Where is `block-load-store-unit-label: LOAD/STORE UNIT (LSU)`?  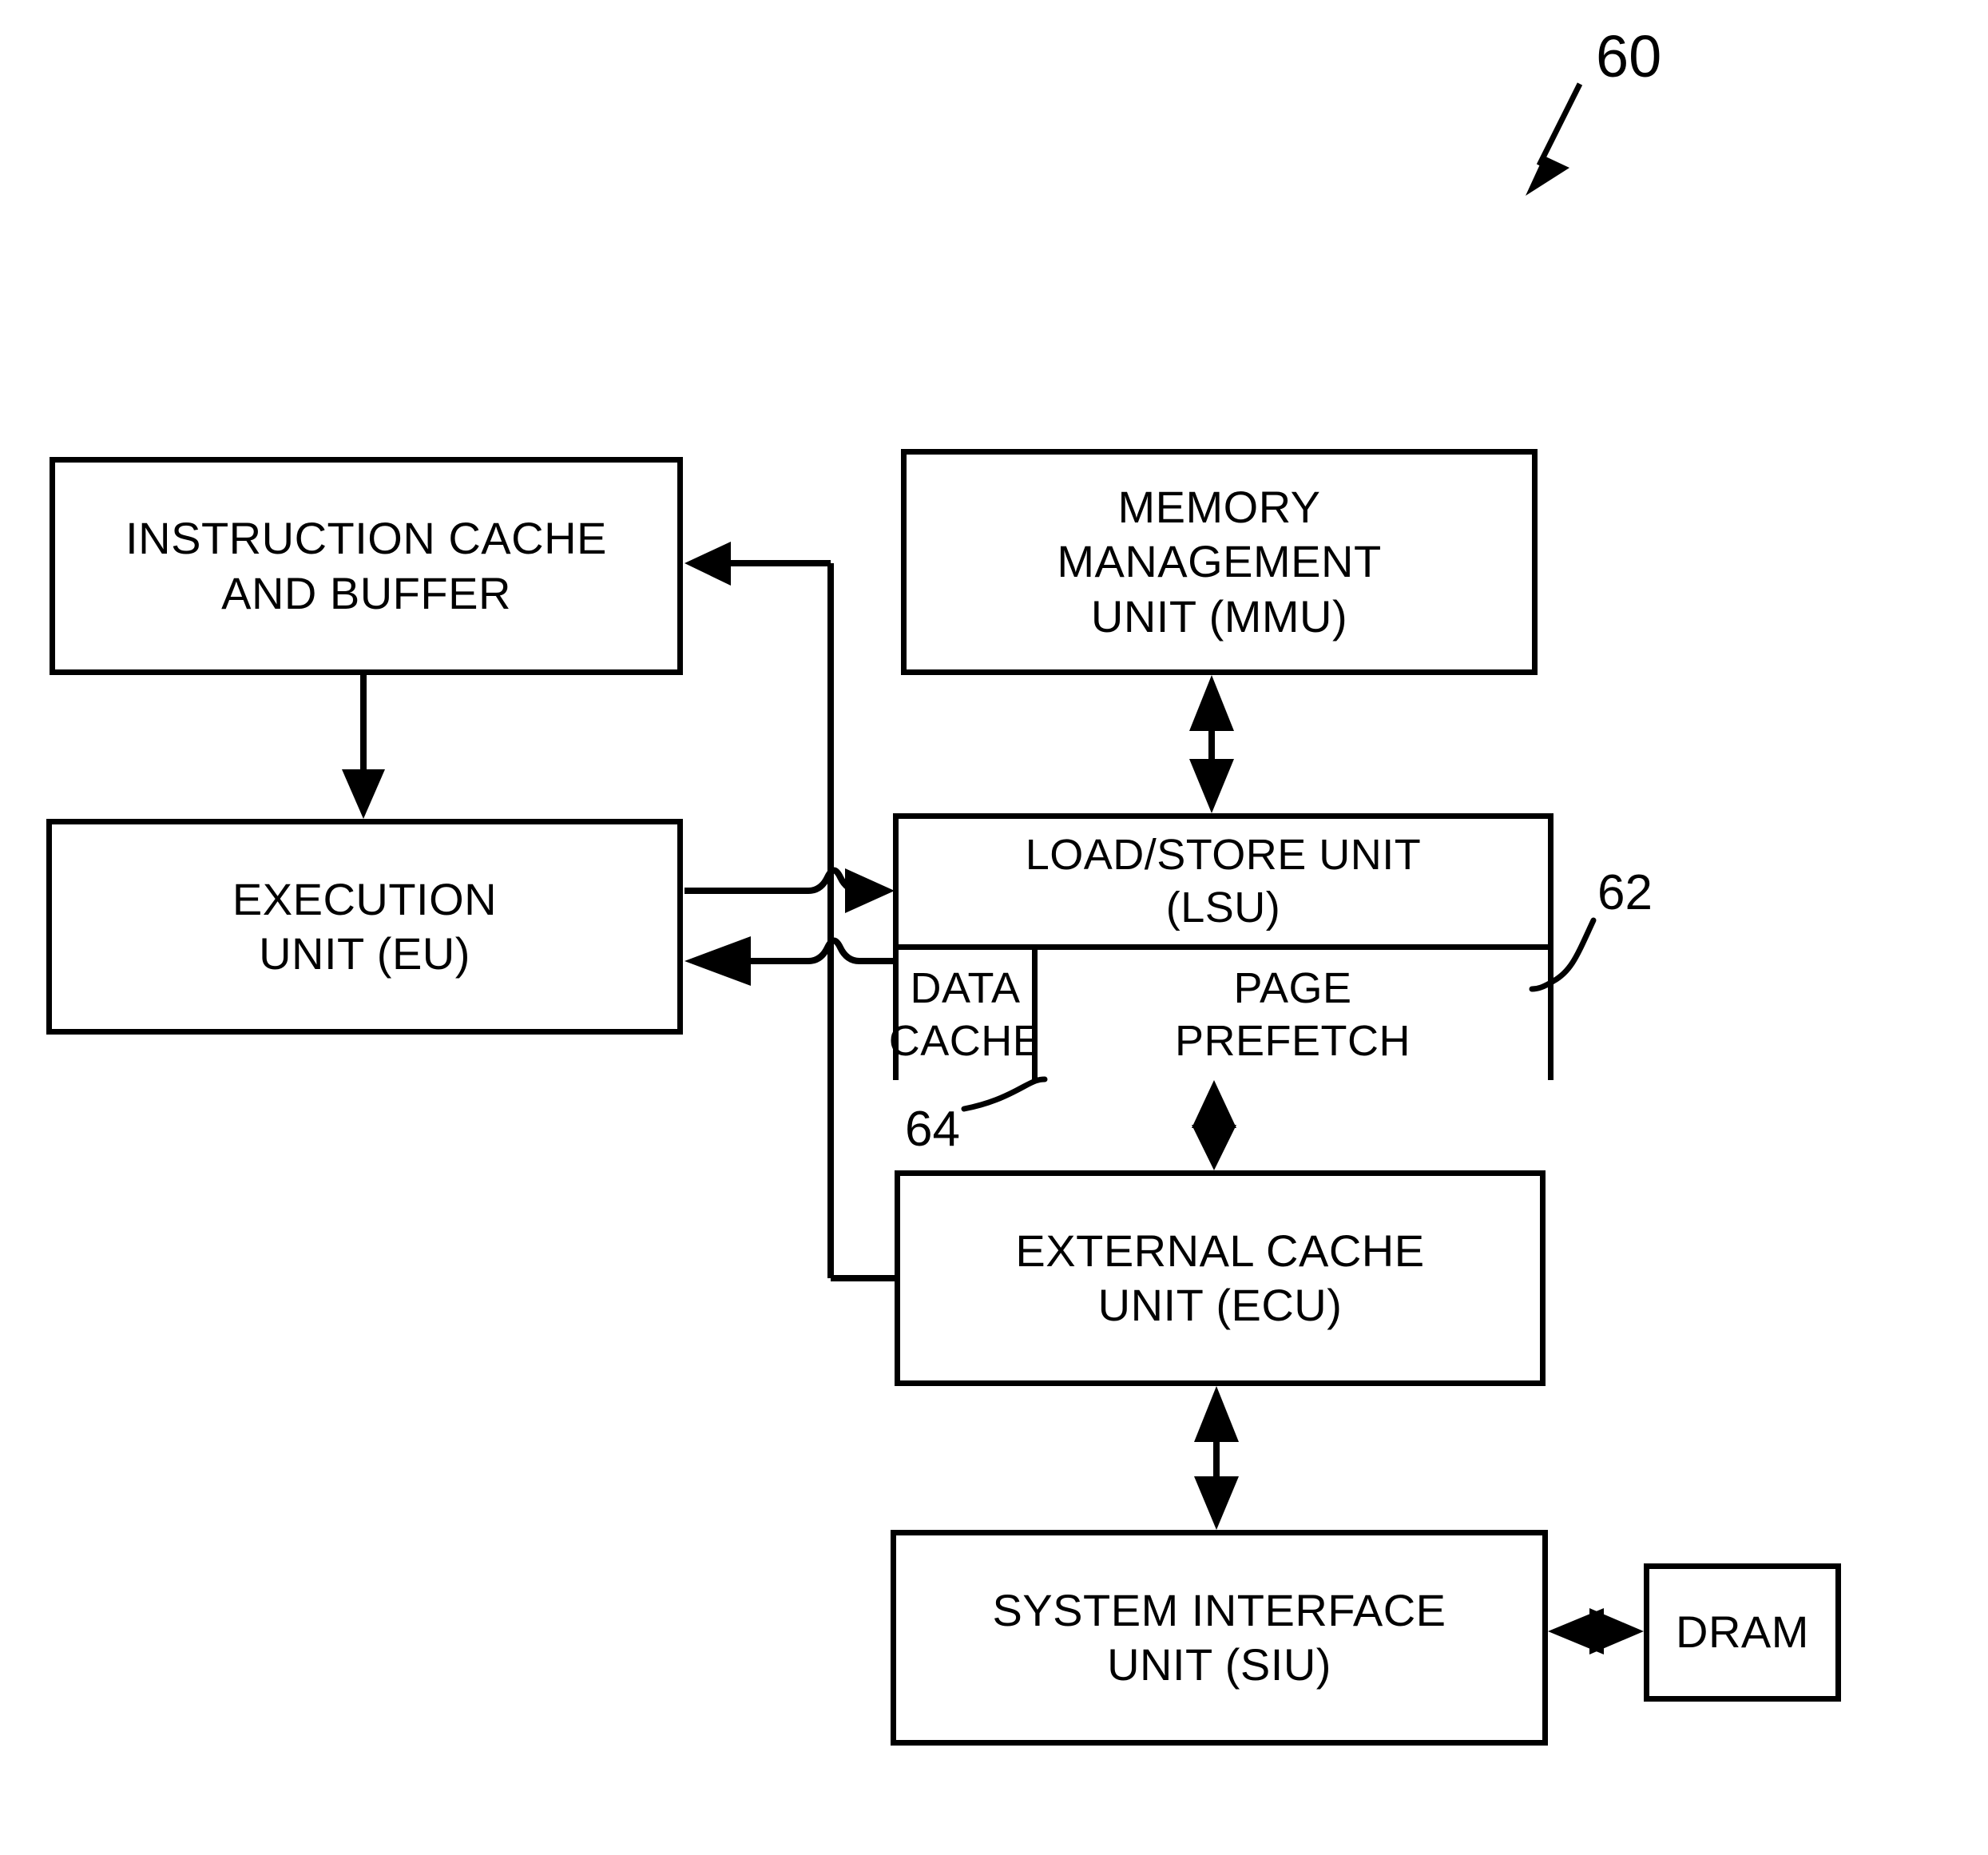
block-load-store-unit-label: LOAD/STORE UNIT (LSU) is located at coordinates (1223, 881).